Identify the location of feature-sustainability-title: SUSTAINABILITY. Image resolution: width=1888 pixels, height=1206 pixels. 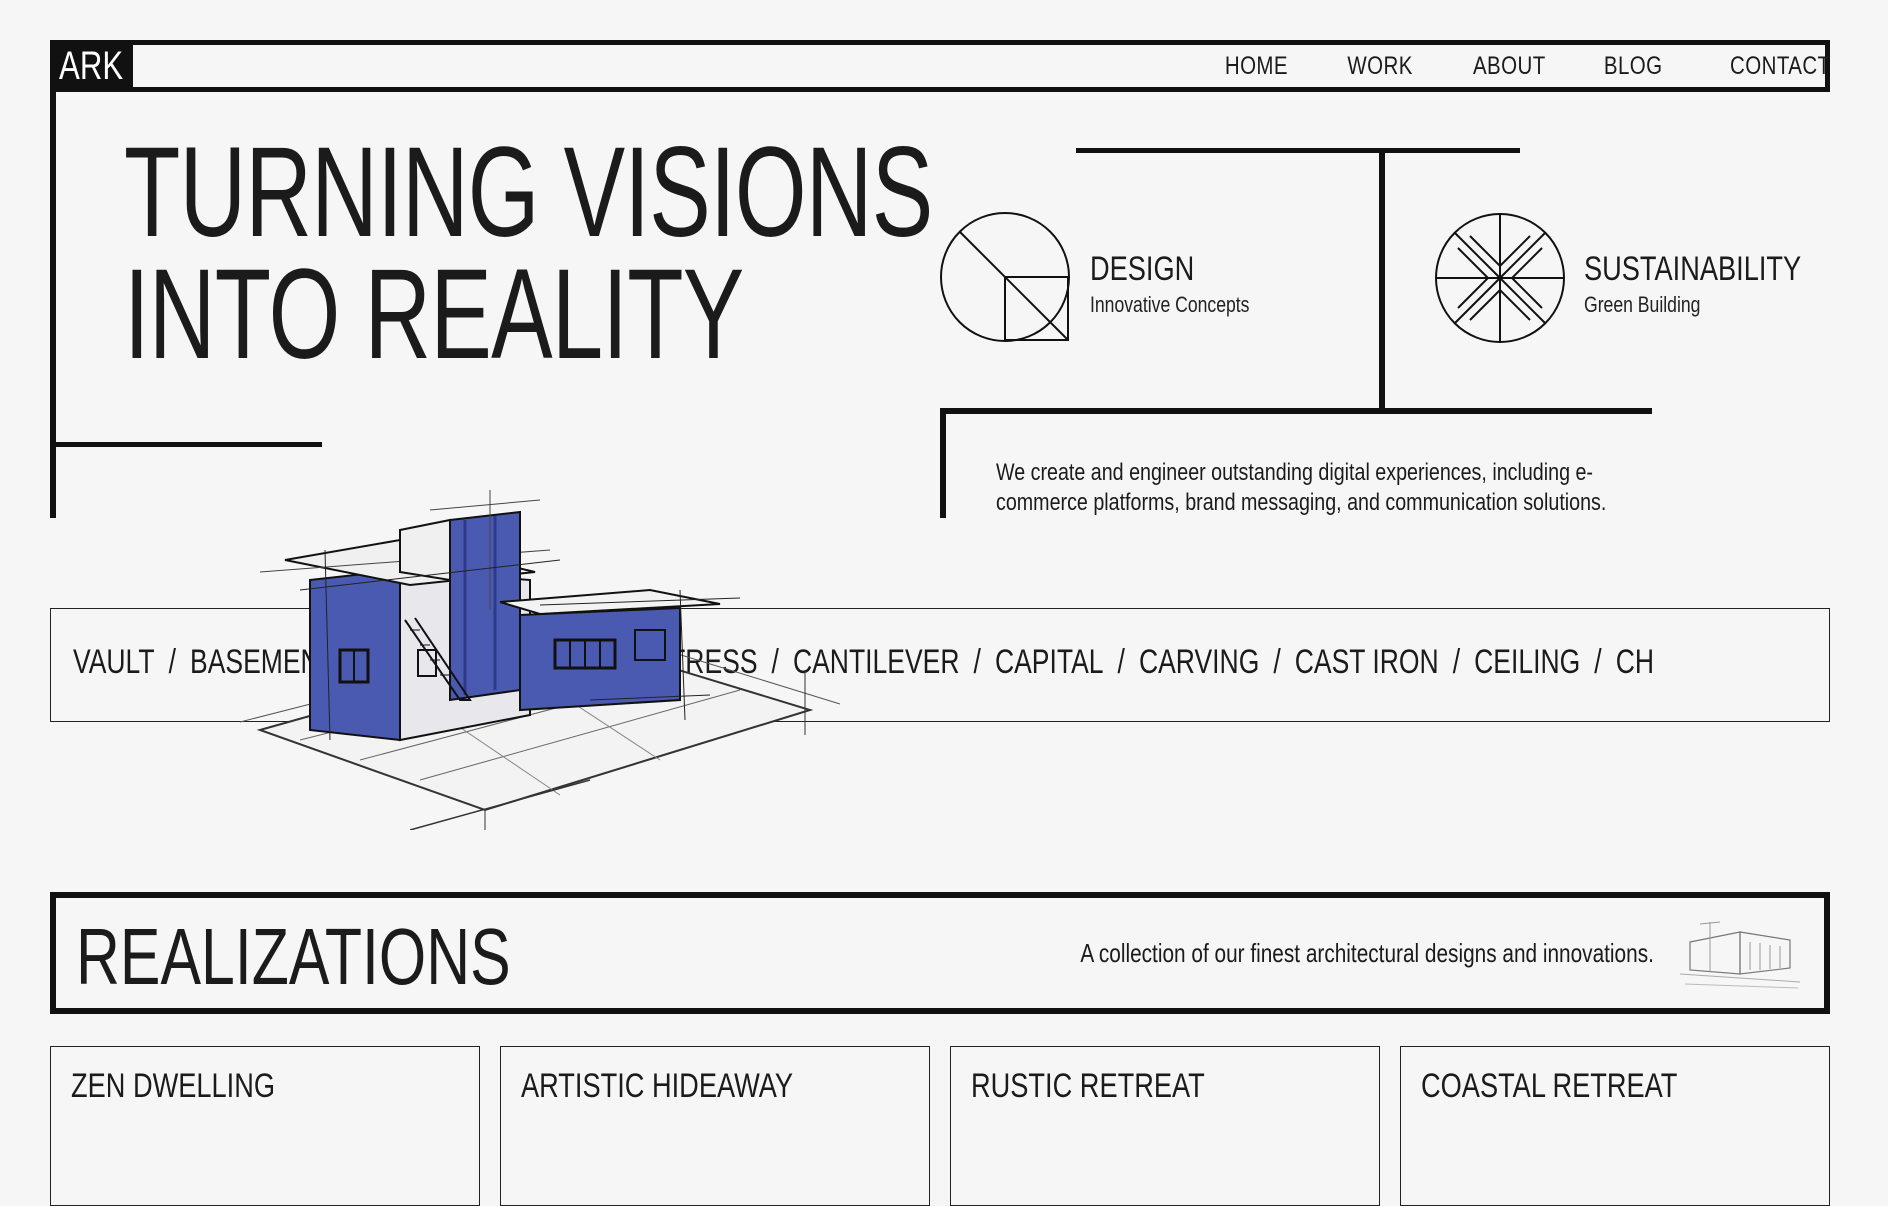
(1693, 269).